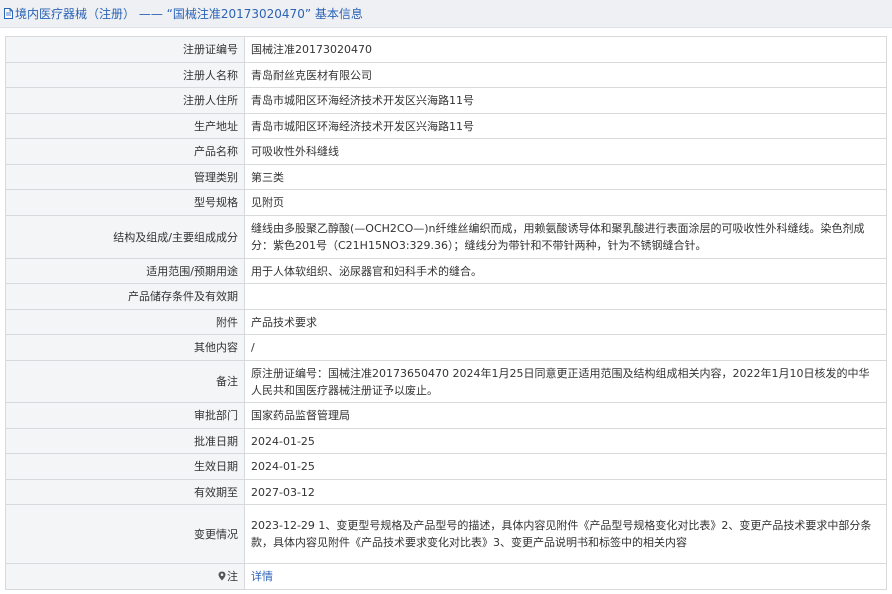 This screenshot has width=892, height=594. Describe the element at coordinates (565, 75) in the screenshot. I see `row-value: 青岛耐丝克医材有限公司` at that location.